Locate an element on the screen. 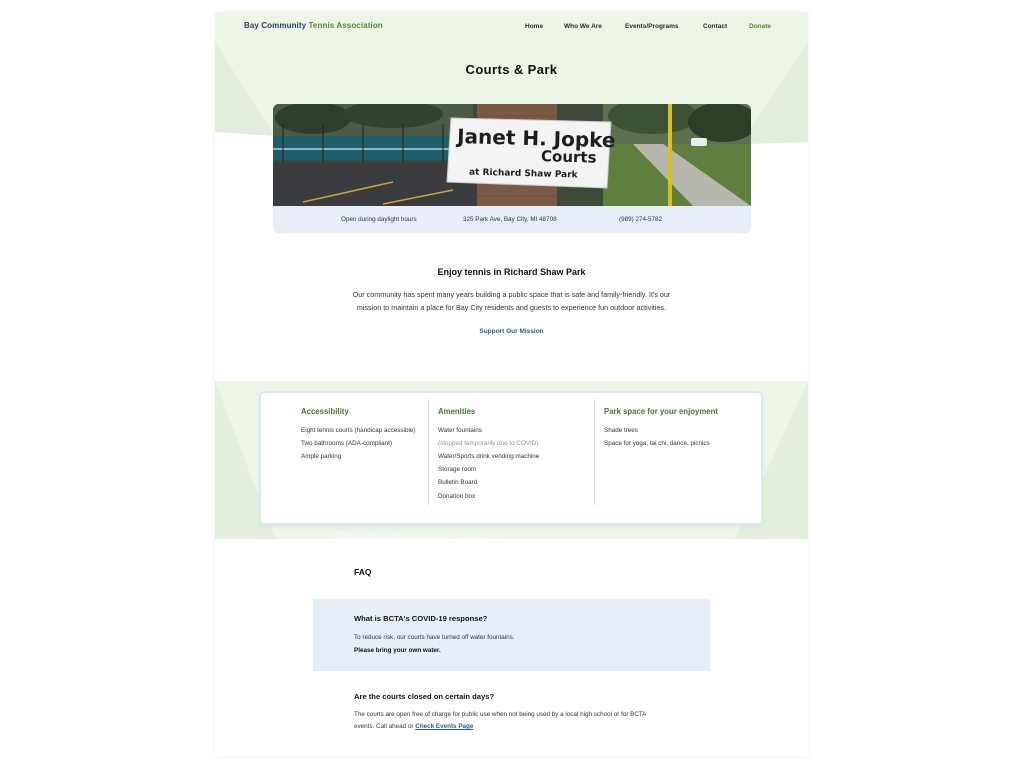 Image resolution: width=1024 pixels, height=768 pixels. park-phone: (989) 274-5782 is located at coordinates (640, 219).